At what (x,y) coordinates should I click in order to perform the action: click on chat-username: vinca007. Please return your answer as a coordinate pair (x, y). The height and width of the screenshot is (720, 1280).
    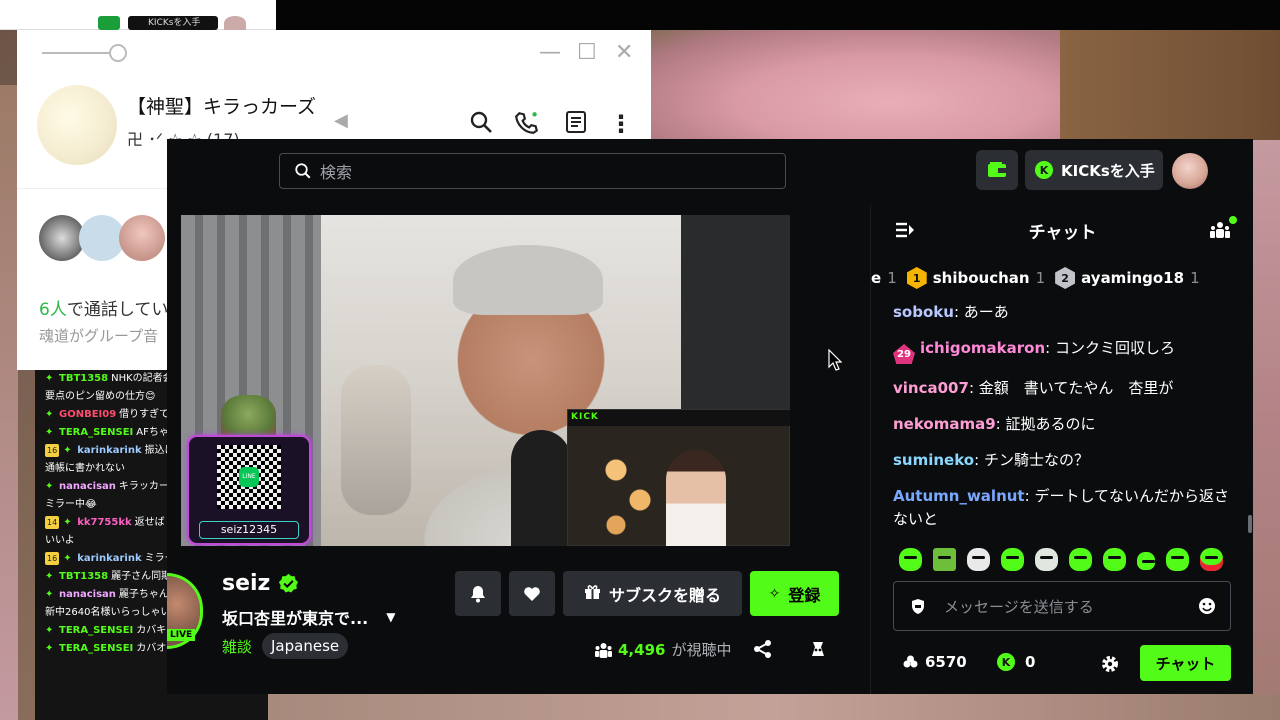
    Looking at the image, I should click on (931, 388).